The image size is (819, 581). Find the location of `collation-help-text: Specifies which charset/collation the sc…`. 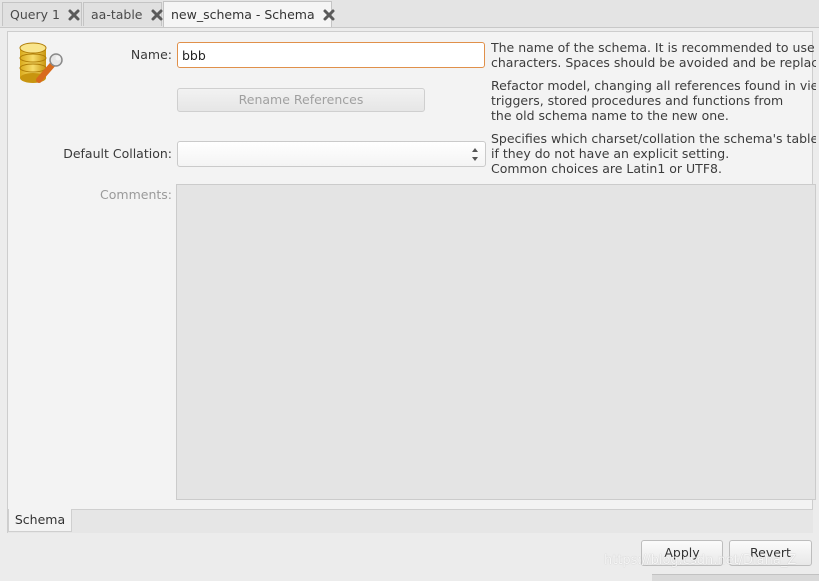

collation-help-text: Specifies which charset/collation the sc… is located at coordinates (653, 153).